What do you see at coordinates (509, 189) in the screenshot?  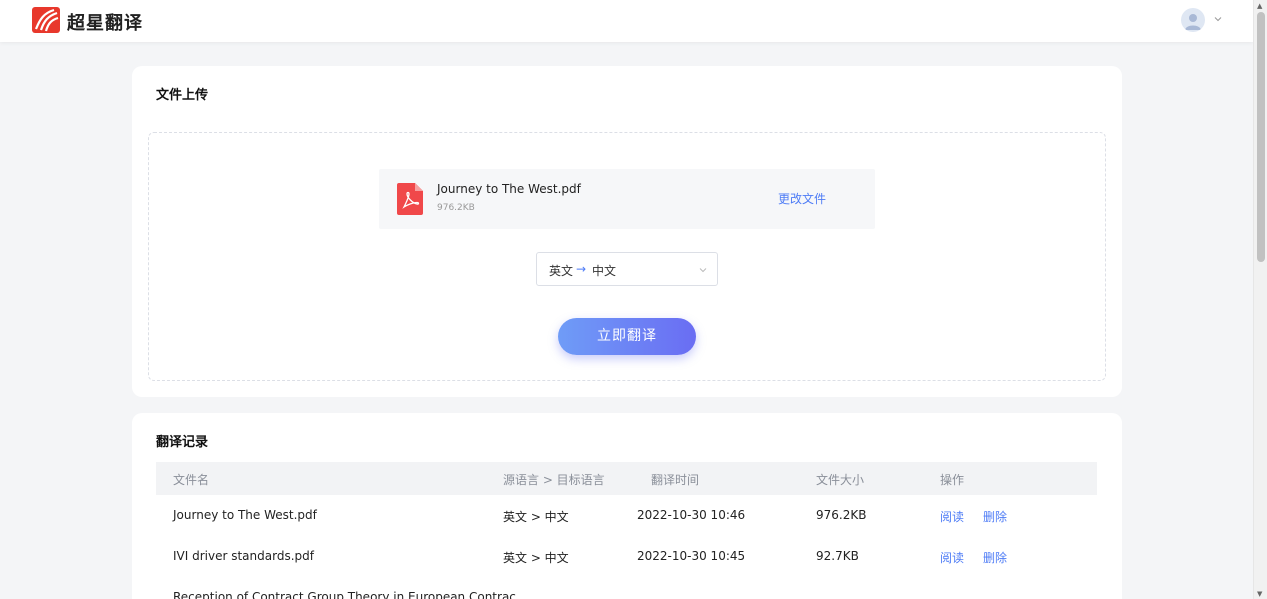 I see `file-name: Journey to The West.pdf` at bounding box center [509, 189].